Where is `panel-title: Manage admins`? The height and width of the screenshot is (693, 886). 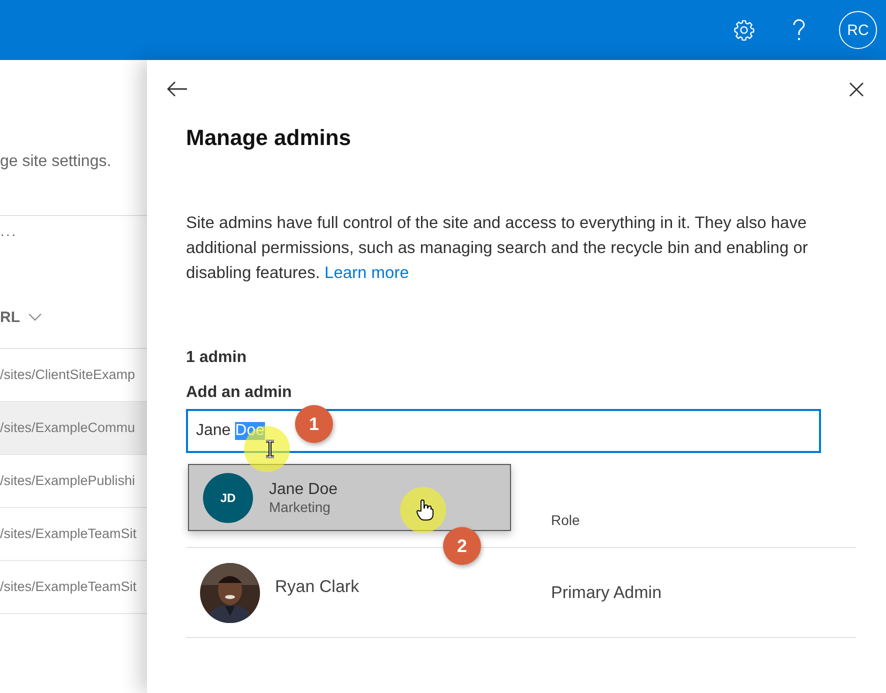 panel-title: Manage admins is located at coordinates (269, 138).